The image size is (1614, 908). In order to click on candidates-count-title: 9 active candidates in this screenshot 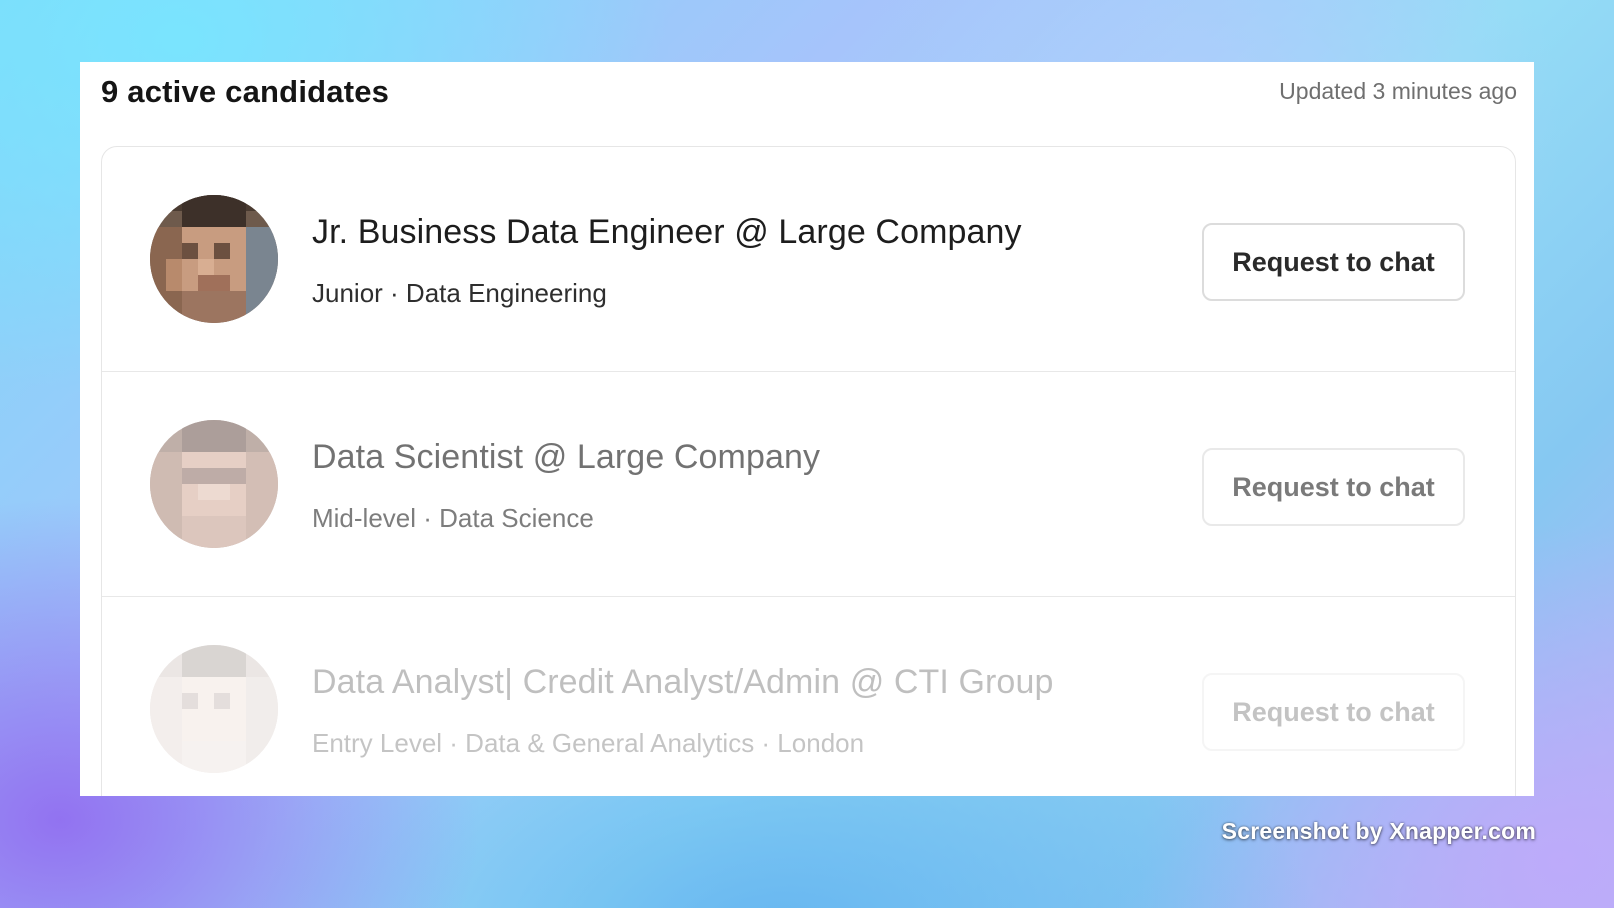, I will do `click(245, 91)`.